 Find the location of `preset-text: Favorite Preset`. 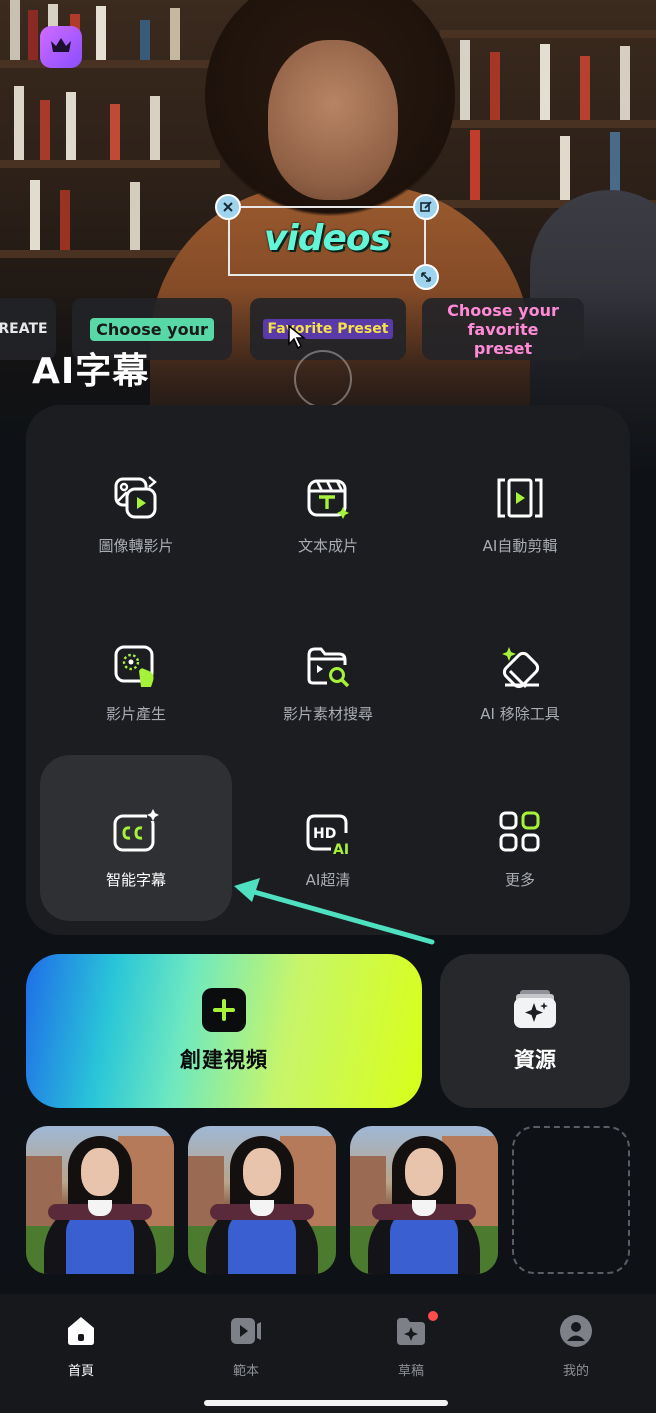

preset-text: Favorite Preset is located at coordinates (328, 329).